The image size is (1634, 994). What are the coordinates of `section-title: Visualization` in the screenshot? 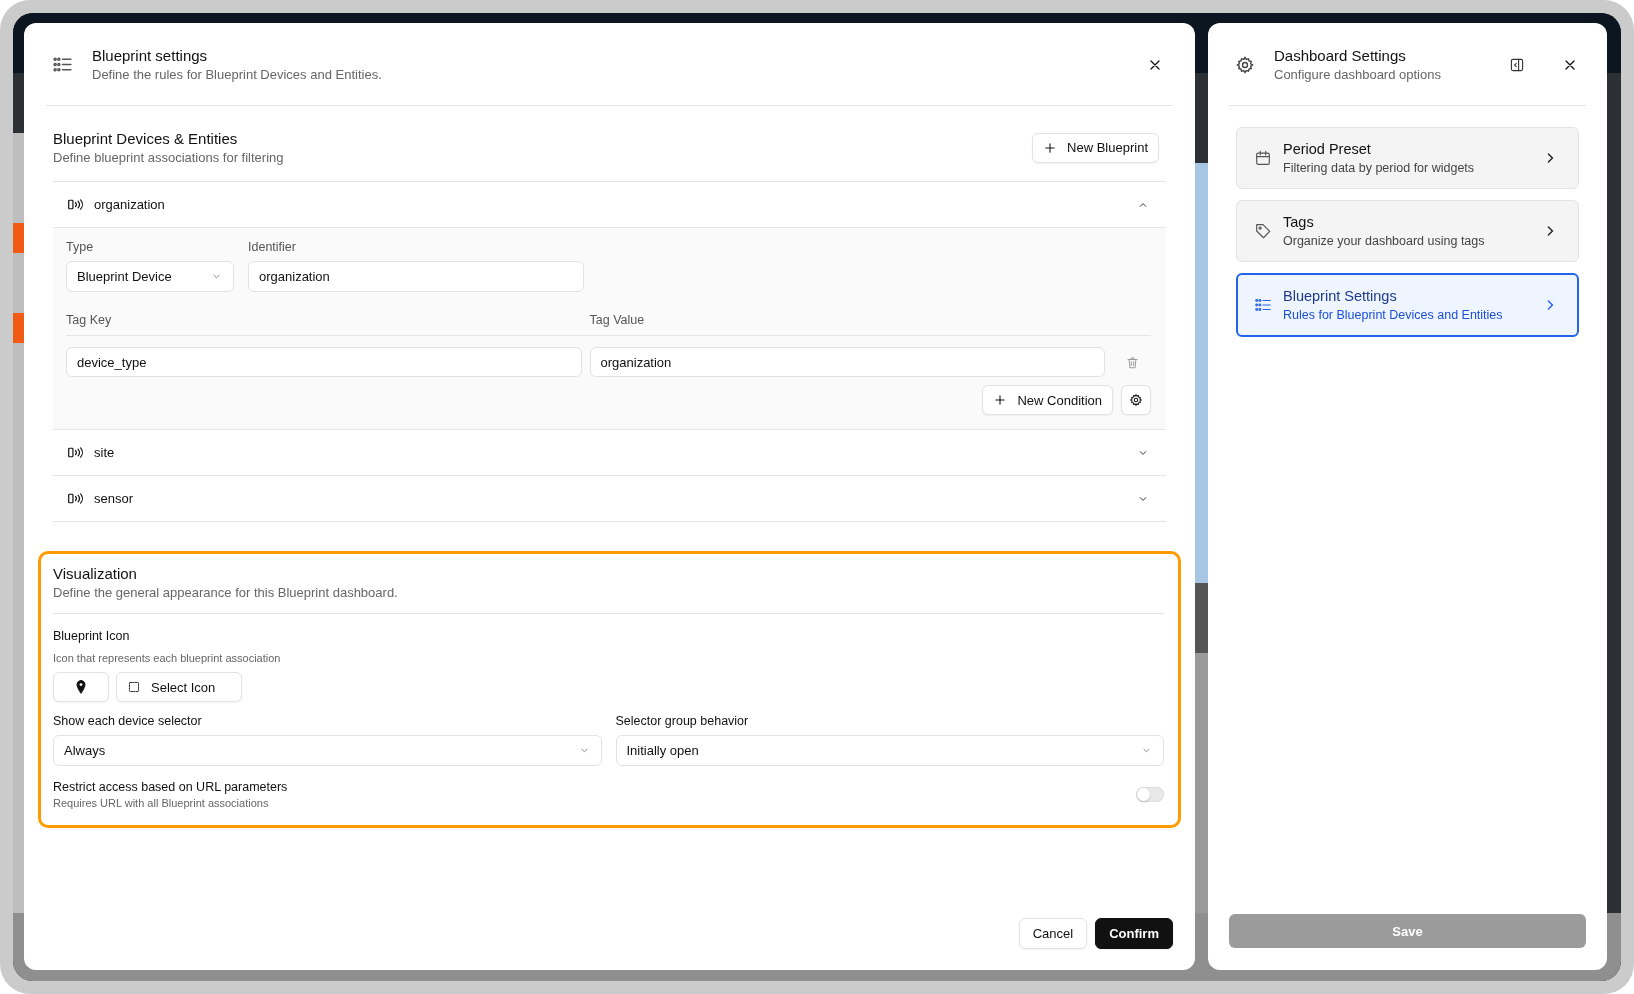 It's located at (95, 573).